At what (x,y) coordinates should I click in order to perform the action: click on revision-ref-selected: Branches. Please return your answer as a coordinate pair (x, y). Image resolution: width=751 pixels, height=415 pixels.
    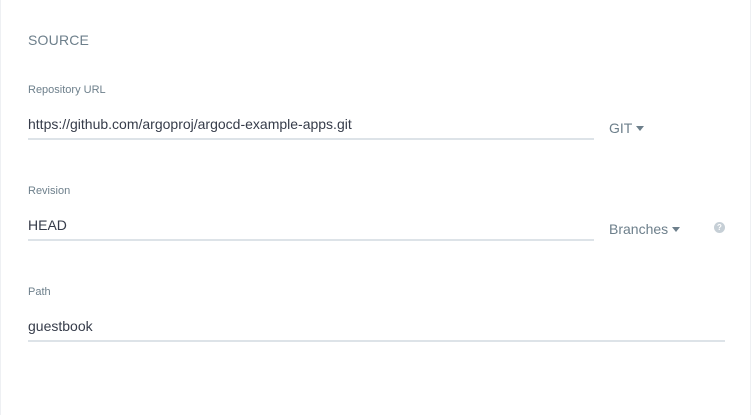
    Looking at the image, I should click on (639, 229).